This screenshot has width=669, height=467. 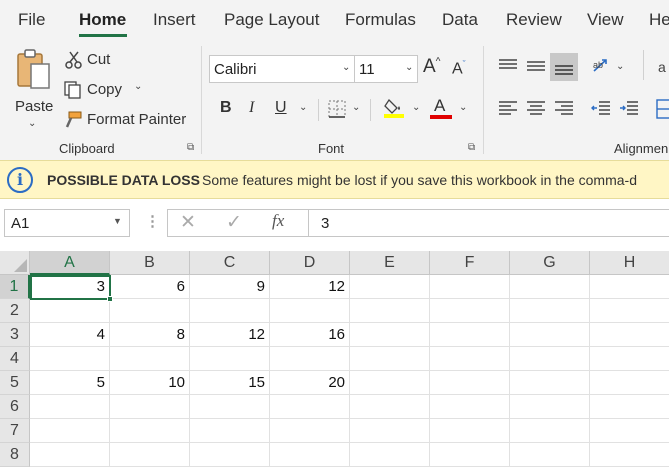 What do you see at coordinates (662, 67) in the screenshot?
I see `wrap-text-cropped: a` at bounding box center [662, 67].